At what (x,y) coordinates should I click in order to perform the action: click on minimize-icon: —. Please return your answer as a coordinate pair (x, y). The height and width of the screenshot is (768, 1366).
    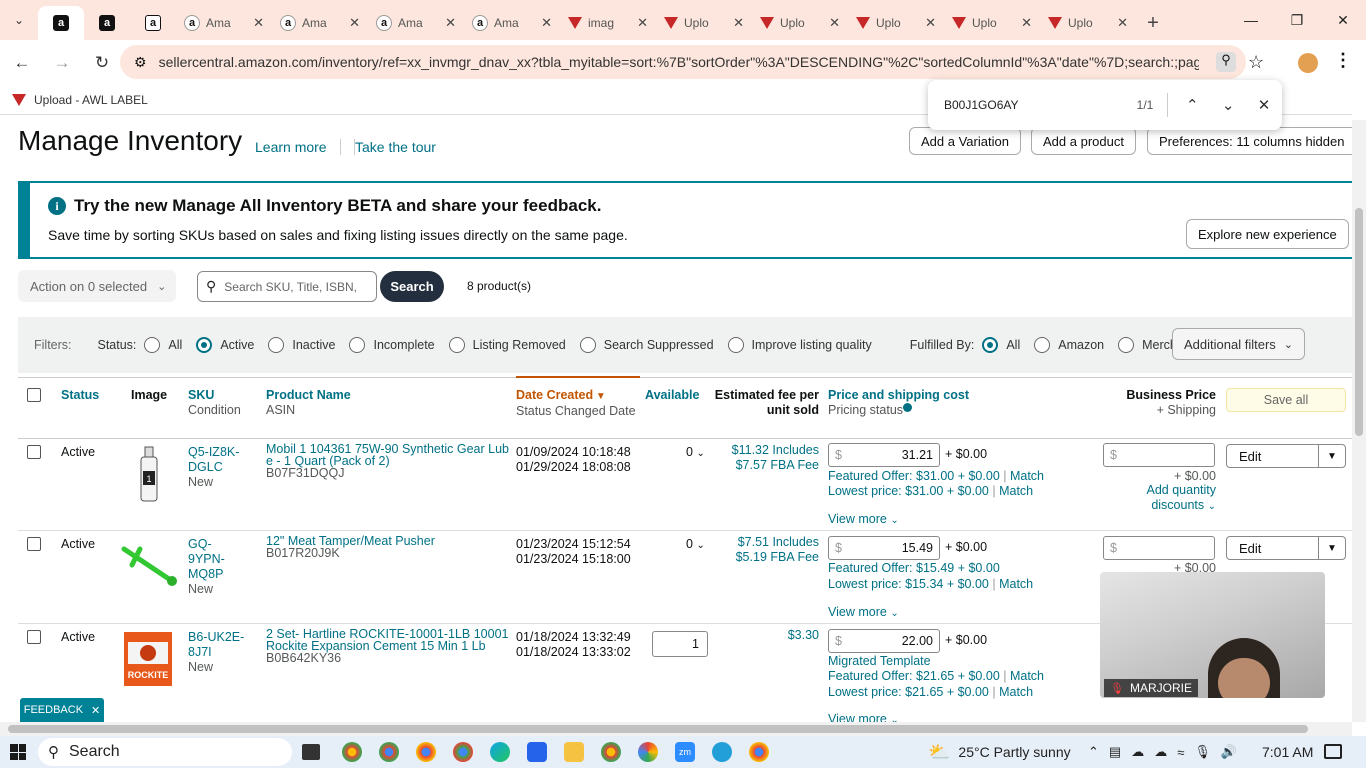
    Looking at the image, I should click on (1251, 20).